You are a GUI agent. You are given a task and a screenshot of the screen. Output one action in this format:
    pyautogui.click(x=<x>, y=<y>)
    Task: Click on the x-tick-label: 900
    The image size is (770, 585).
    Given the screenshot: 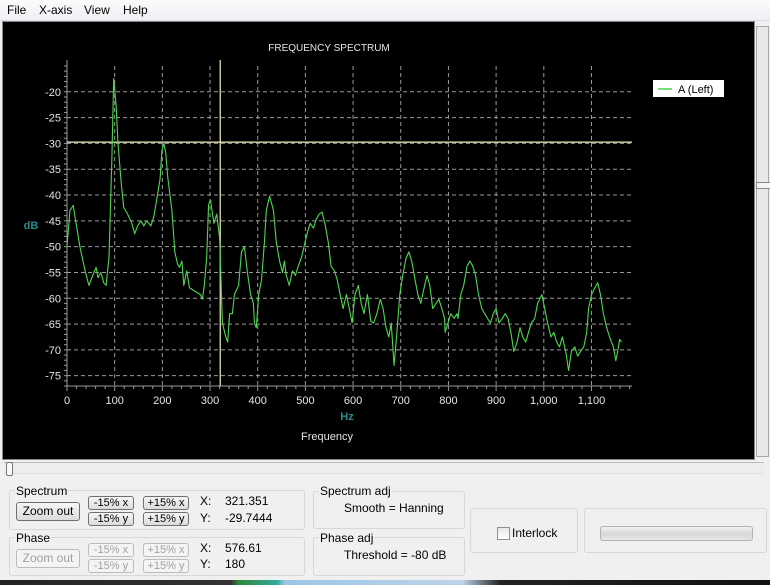 What is the action you would take?
    pyautogui.click(x=496, y=401)
    